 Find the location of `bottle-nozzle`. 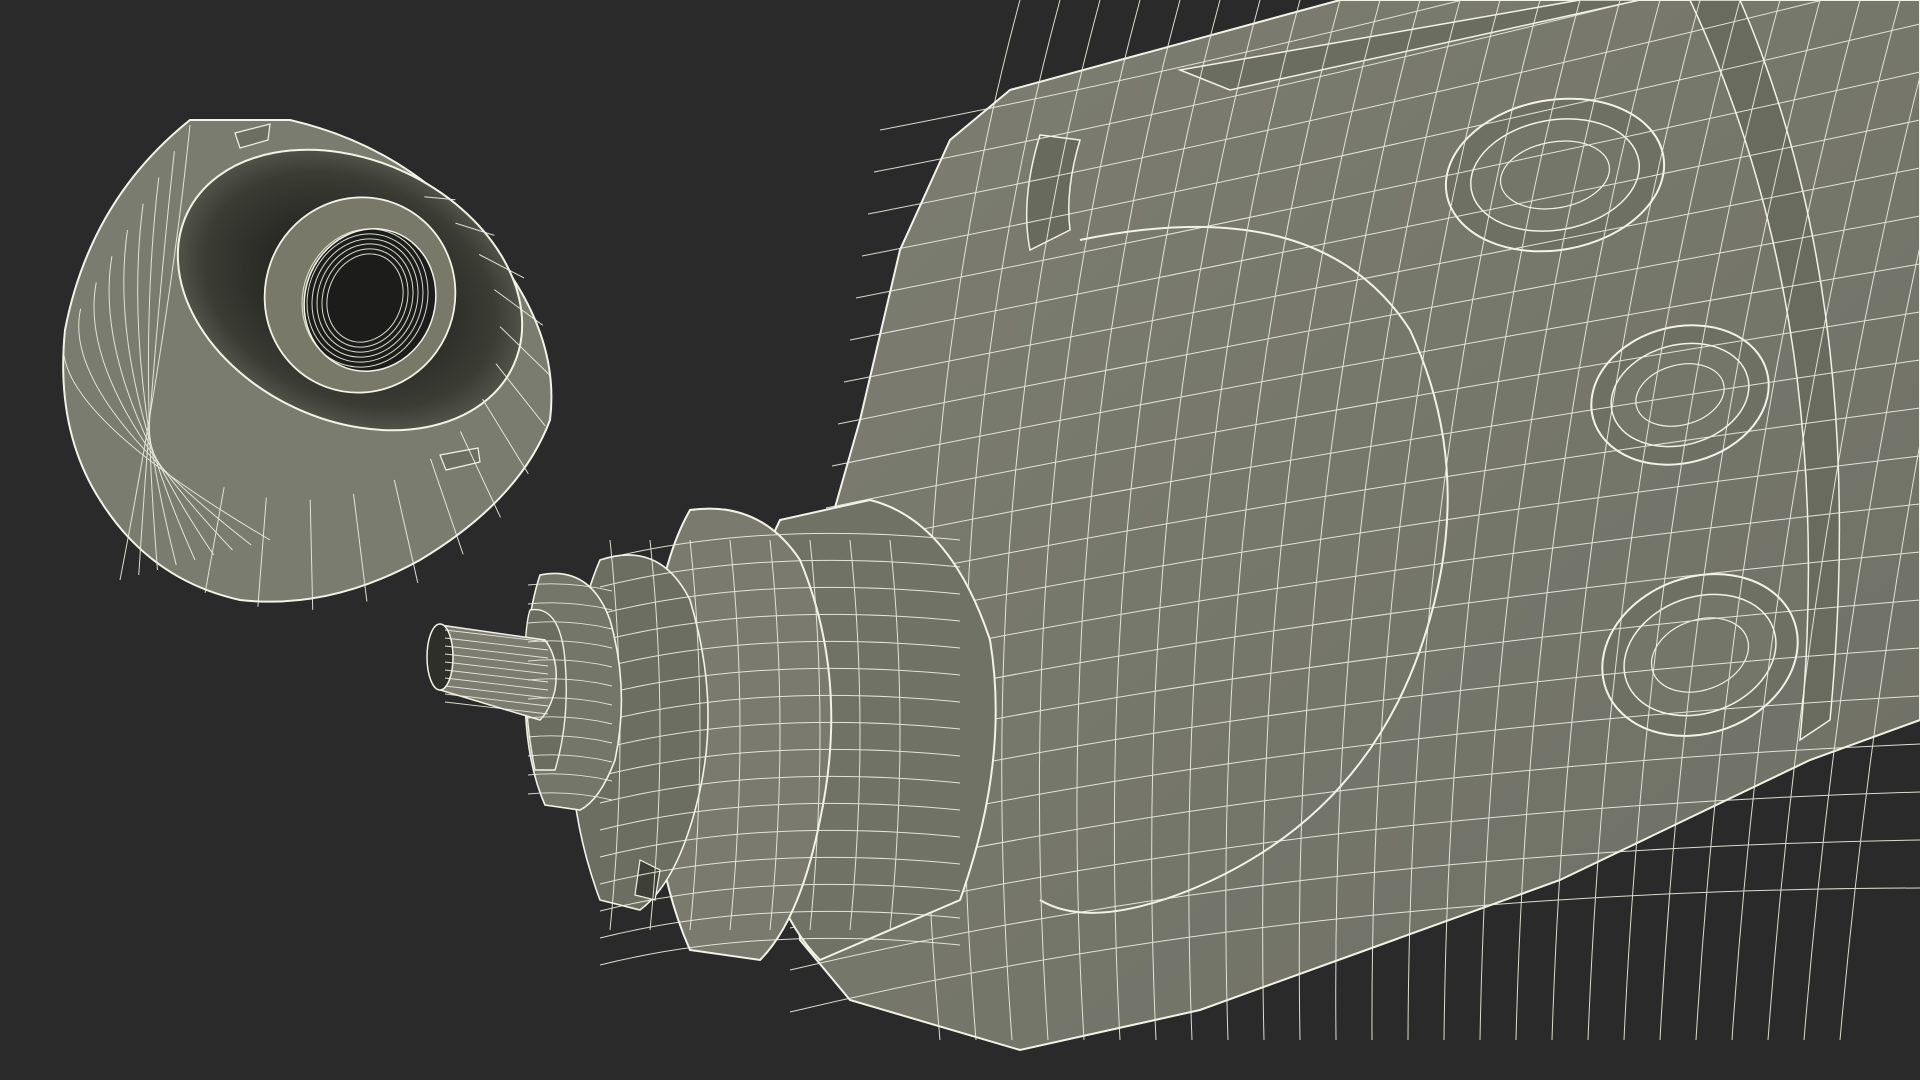

bottle-nozzle is located at coordinates (524, 691).